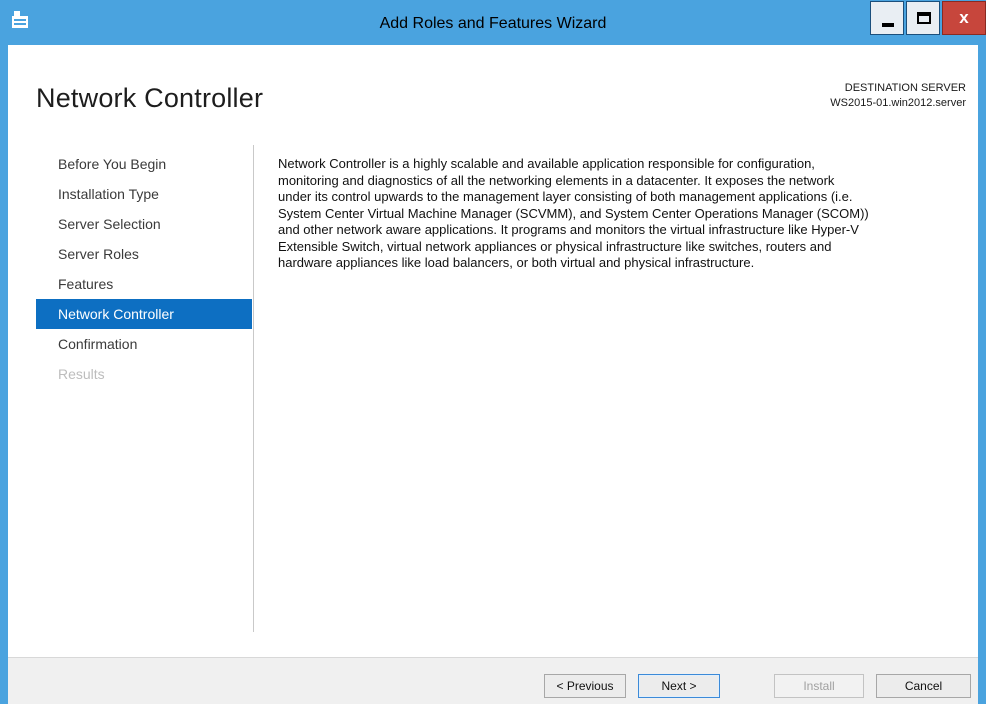  Describe the element at coordinates (144, 164) in the screenshot. I see `nav-item-before-you-begin: Before You Begin` at that location.